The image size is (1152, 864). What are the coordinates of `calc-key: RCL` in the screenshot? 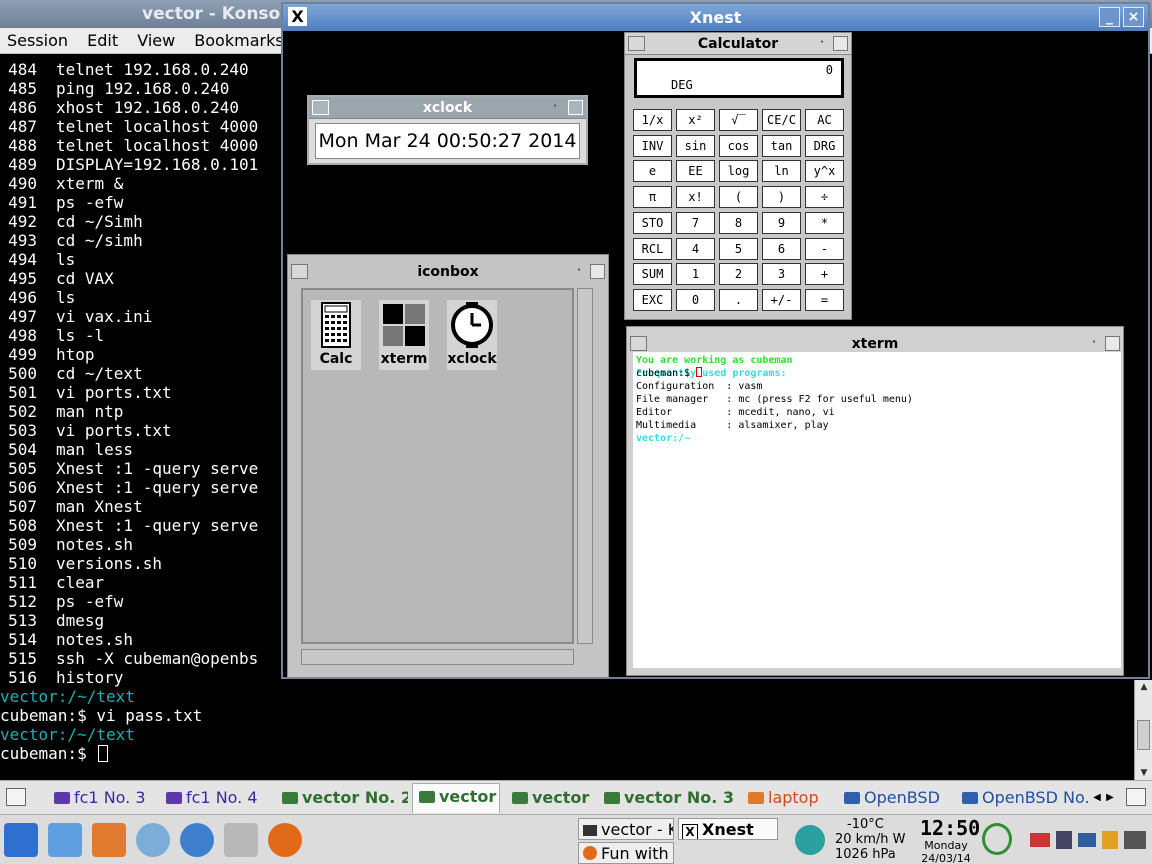 It's located at (652, 248).